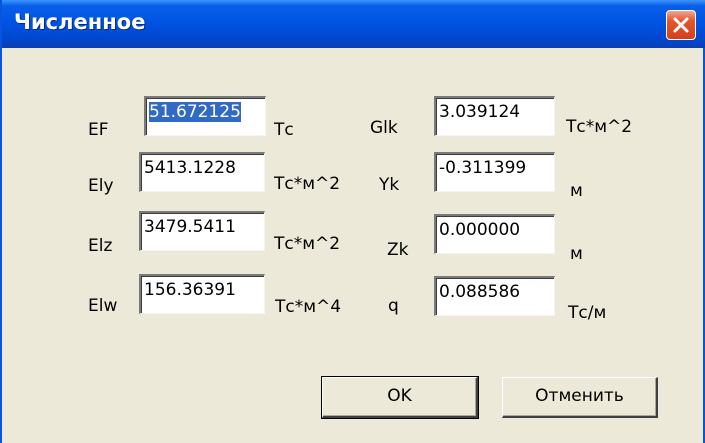 The image size is (705, 443). I want to click on elw-value: 156.36391, so click(190, 290).